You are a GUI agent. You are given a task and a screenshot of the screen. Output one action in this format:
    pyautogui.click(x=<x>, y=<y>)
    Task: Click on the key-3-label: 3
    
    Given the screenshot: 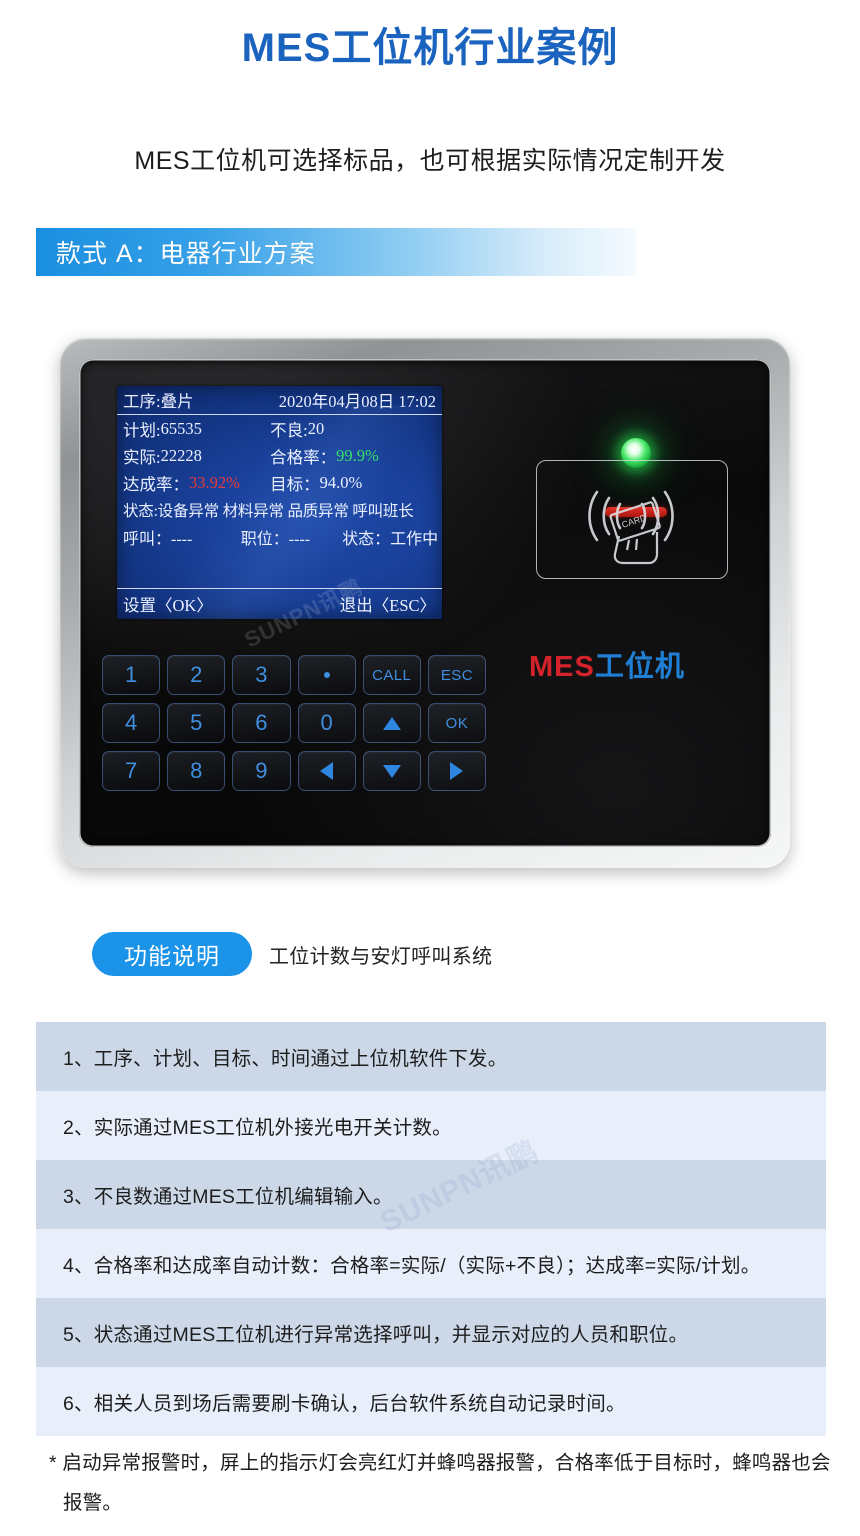 What is the action you would take?
    pyautogui.click(x=261, y=674)
    